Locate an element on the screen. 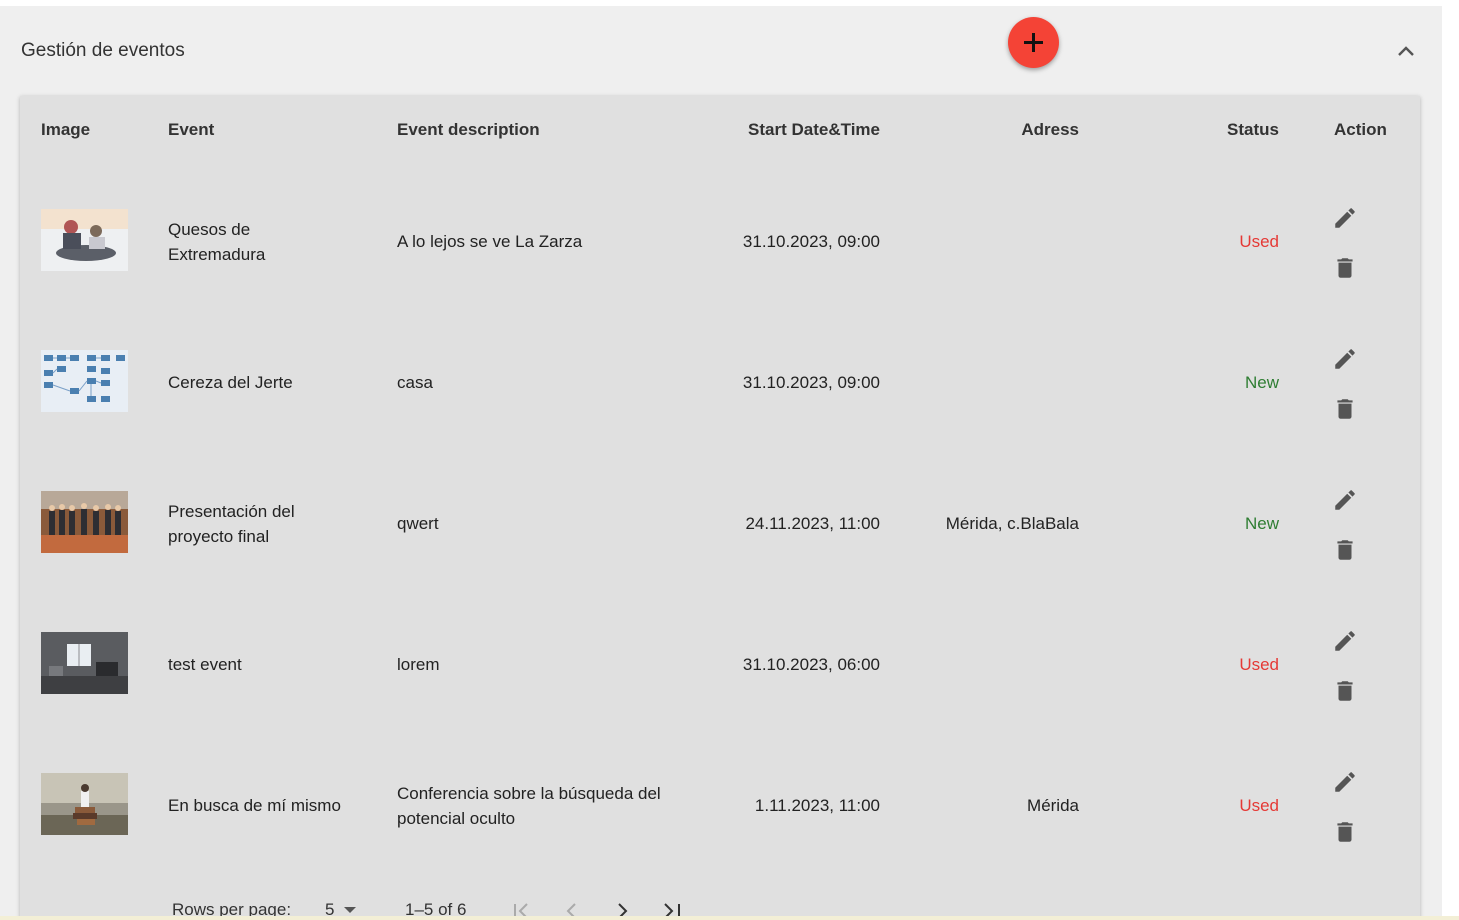 This screenshot has width=1459, height=920. event-start: 24.11.2023, 11:00 is located at coordinates (812, 523).